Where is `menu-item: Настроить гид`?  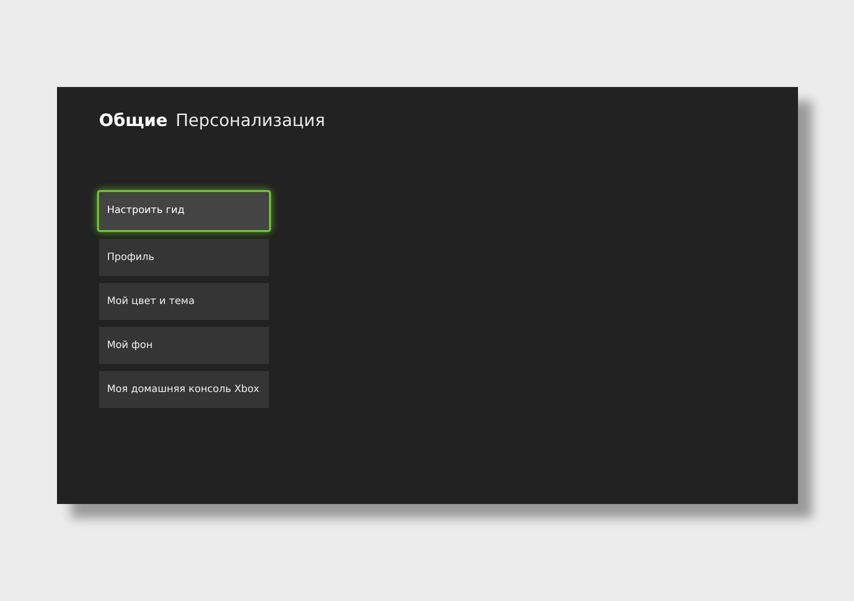 menu-item: Настроить гид is located at coordinates (184, 211).